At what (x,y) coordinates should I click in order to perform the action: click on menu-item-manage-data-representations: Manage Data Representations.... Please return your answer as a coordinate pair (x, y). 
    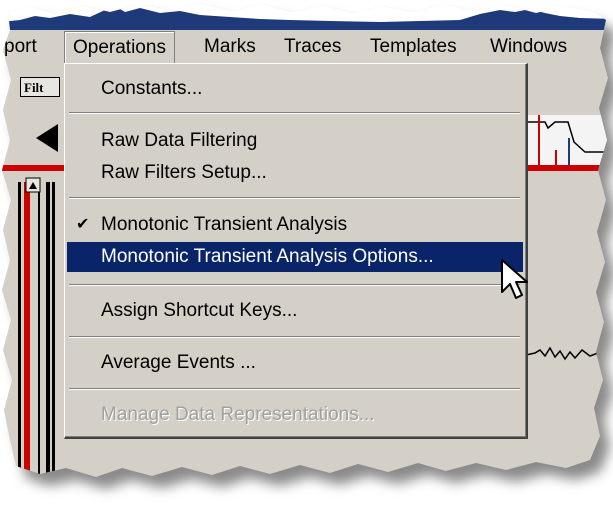
    Looking at the image, I should click on (295, 415).